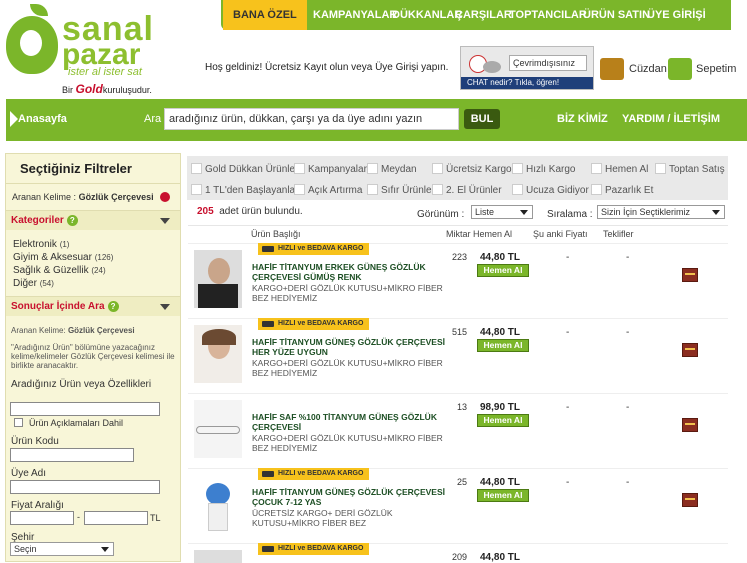 The height and width of the screenshot is (563, 747). Describe the element at coordinates (42, 119) in the screenshot. I see `home-link: Anasayfa` at that location.